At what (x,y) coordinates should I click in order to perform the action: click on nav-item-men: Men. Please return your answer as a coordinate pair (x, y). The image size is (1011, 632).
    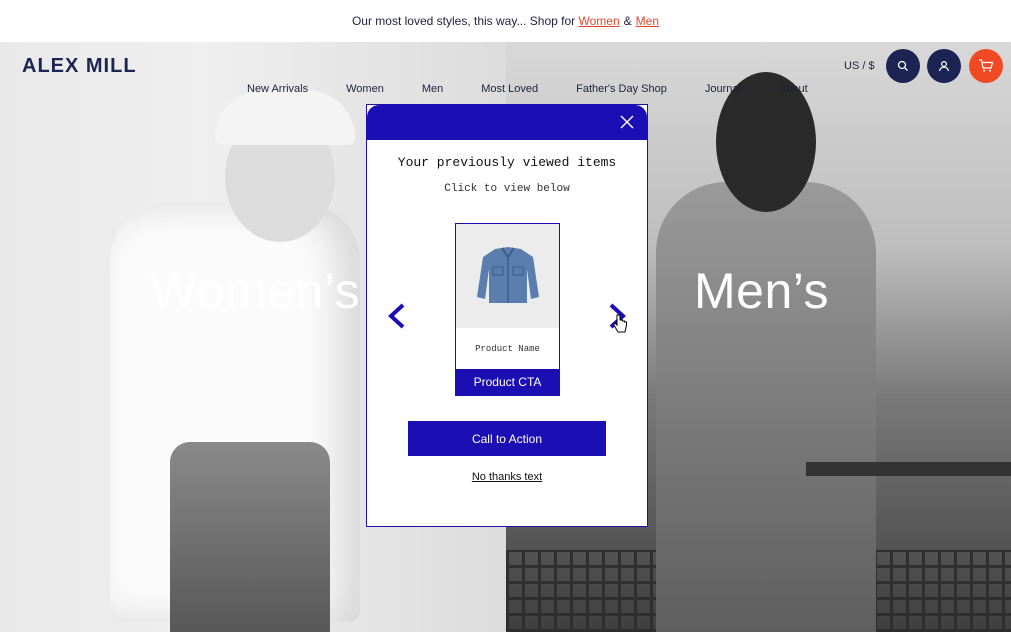
    Looking at the image, I should click on (432, 89).